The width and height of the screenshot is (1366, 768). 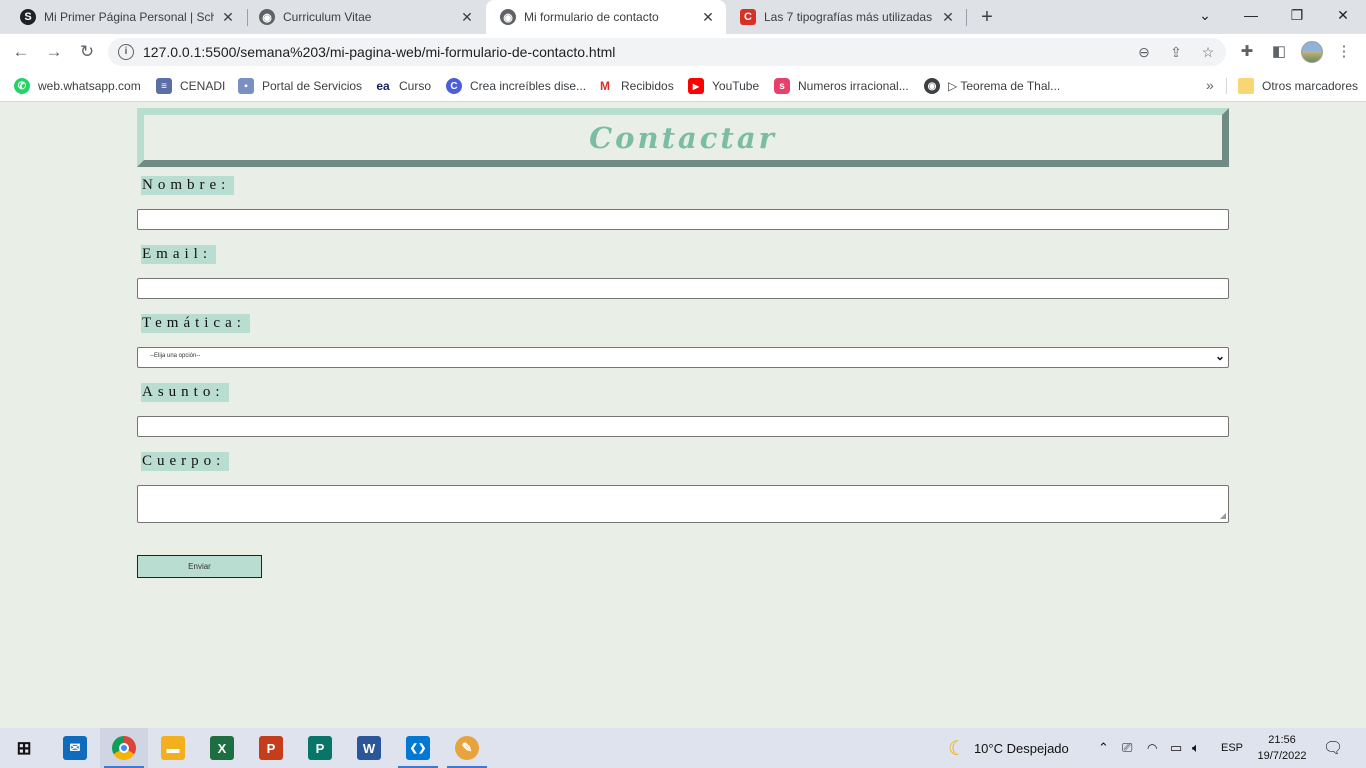 What do you see at coordinates (647, 86) in the screenshot?
I see `bookmark-label: Recibidos` at bounding box center [647, 86].